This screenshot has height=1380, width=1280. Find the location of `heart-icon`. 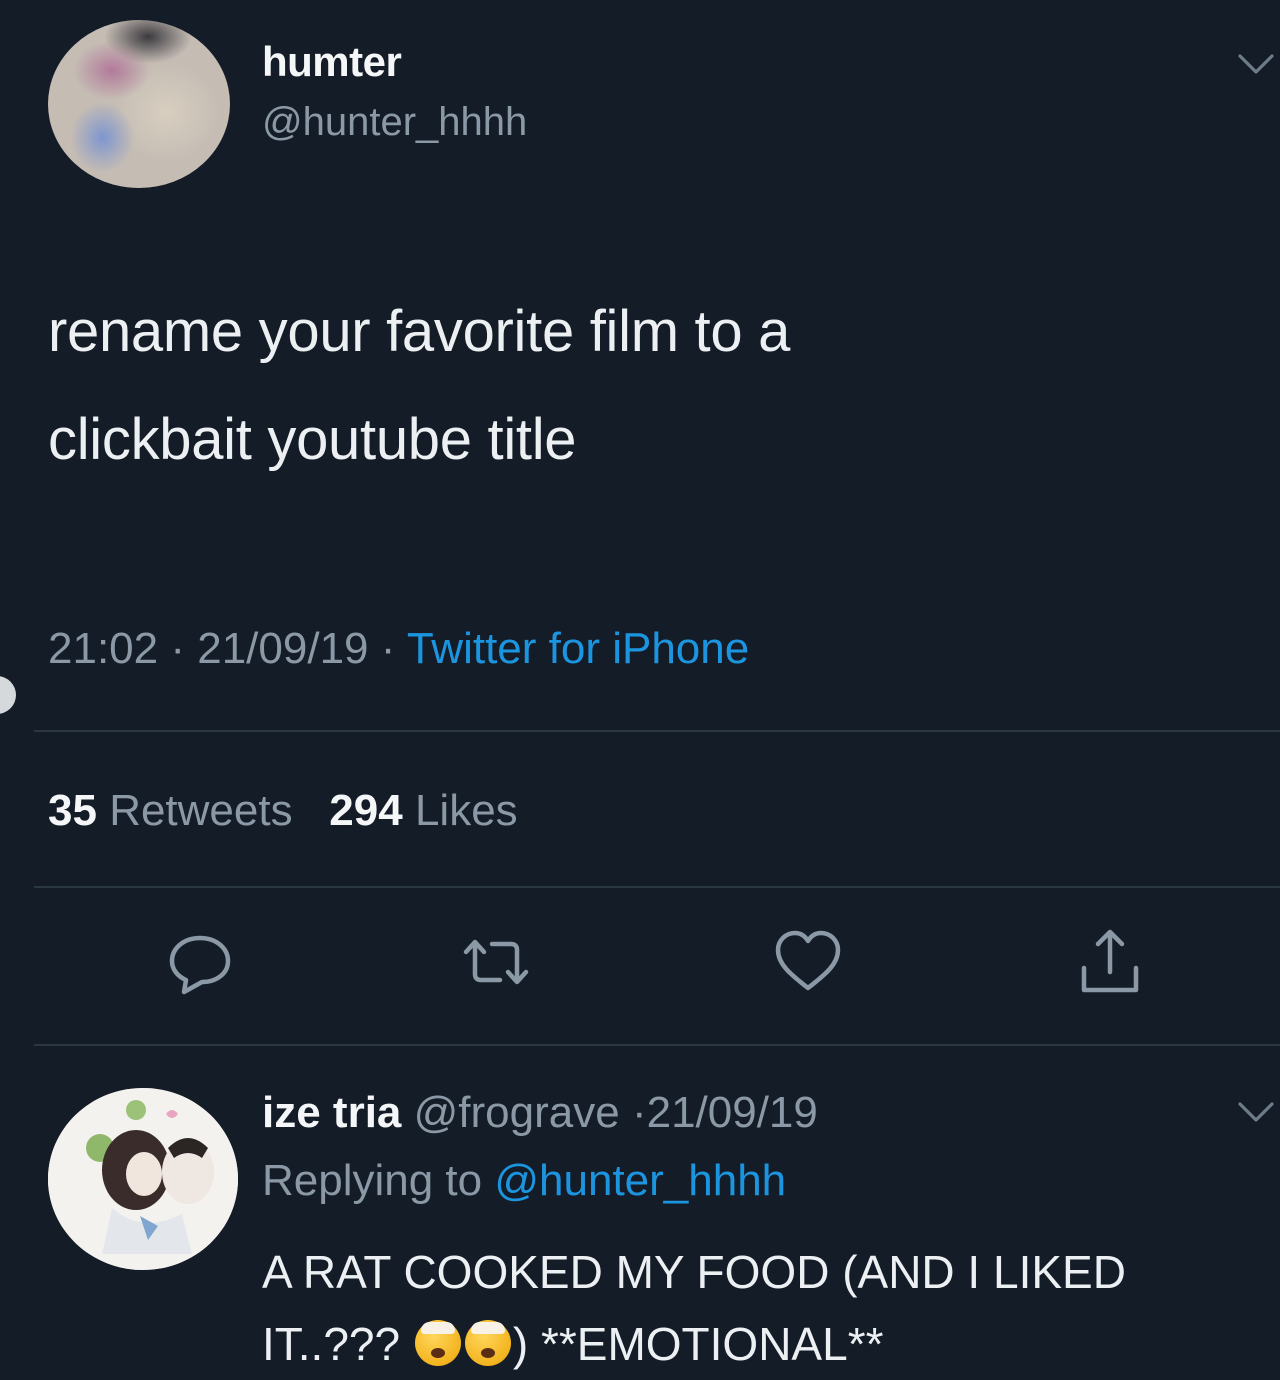

heart-icon is located at coordinates (808, 960).